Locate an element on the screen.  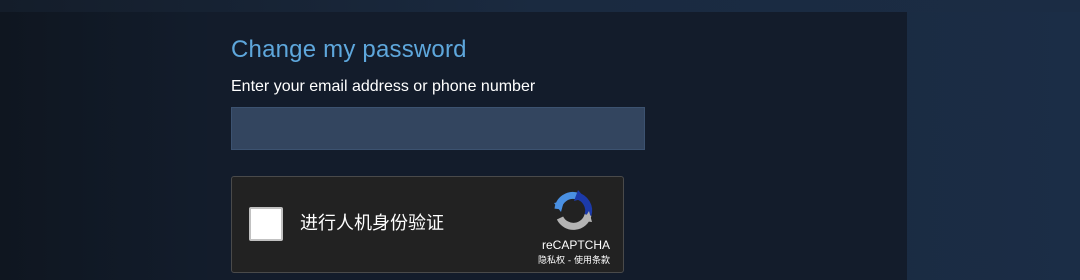
recaptcha-links: 隐私权 - 使用条款 is located at coordinates (574, 261).